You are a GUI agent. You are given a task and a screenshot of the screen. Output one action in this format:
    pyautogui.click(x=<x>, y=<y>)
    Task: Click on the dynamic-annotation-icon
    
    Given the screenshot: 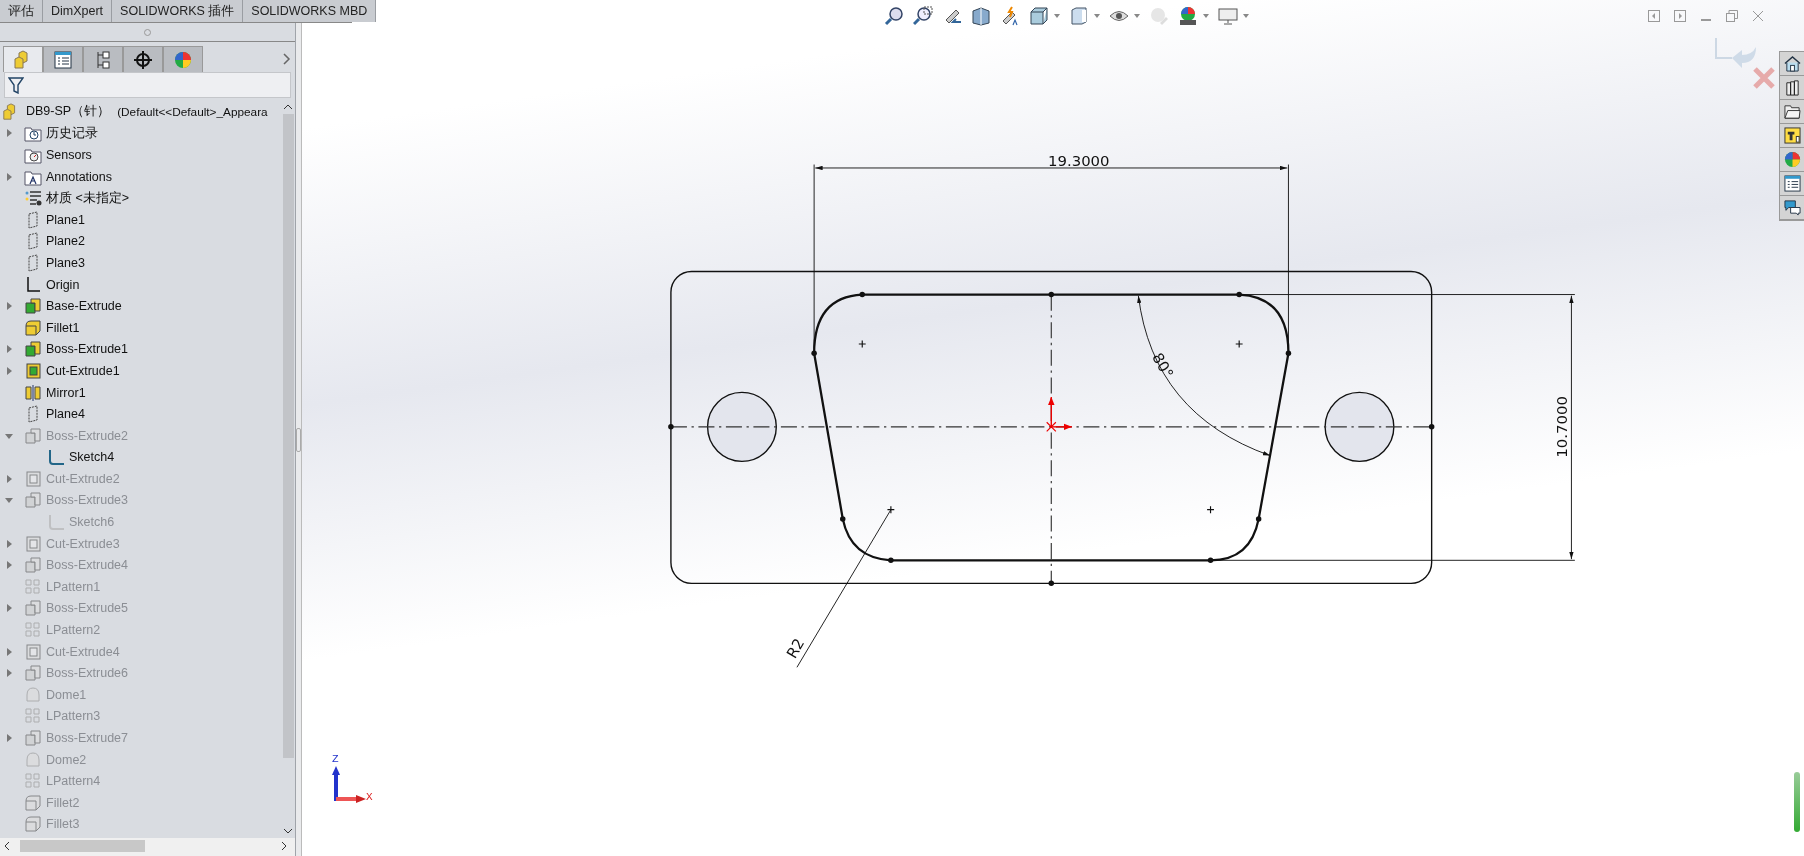 What is the action you would take?
    pyautogui.click(x=1010, y=16)
    